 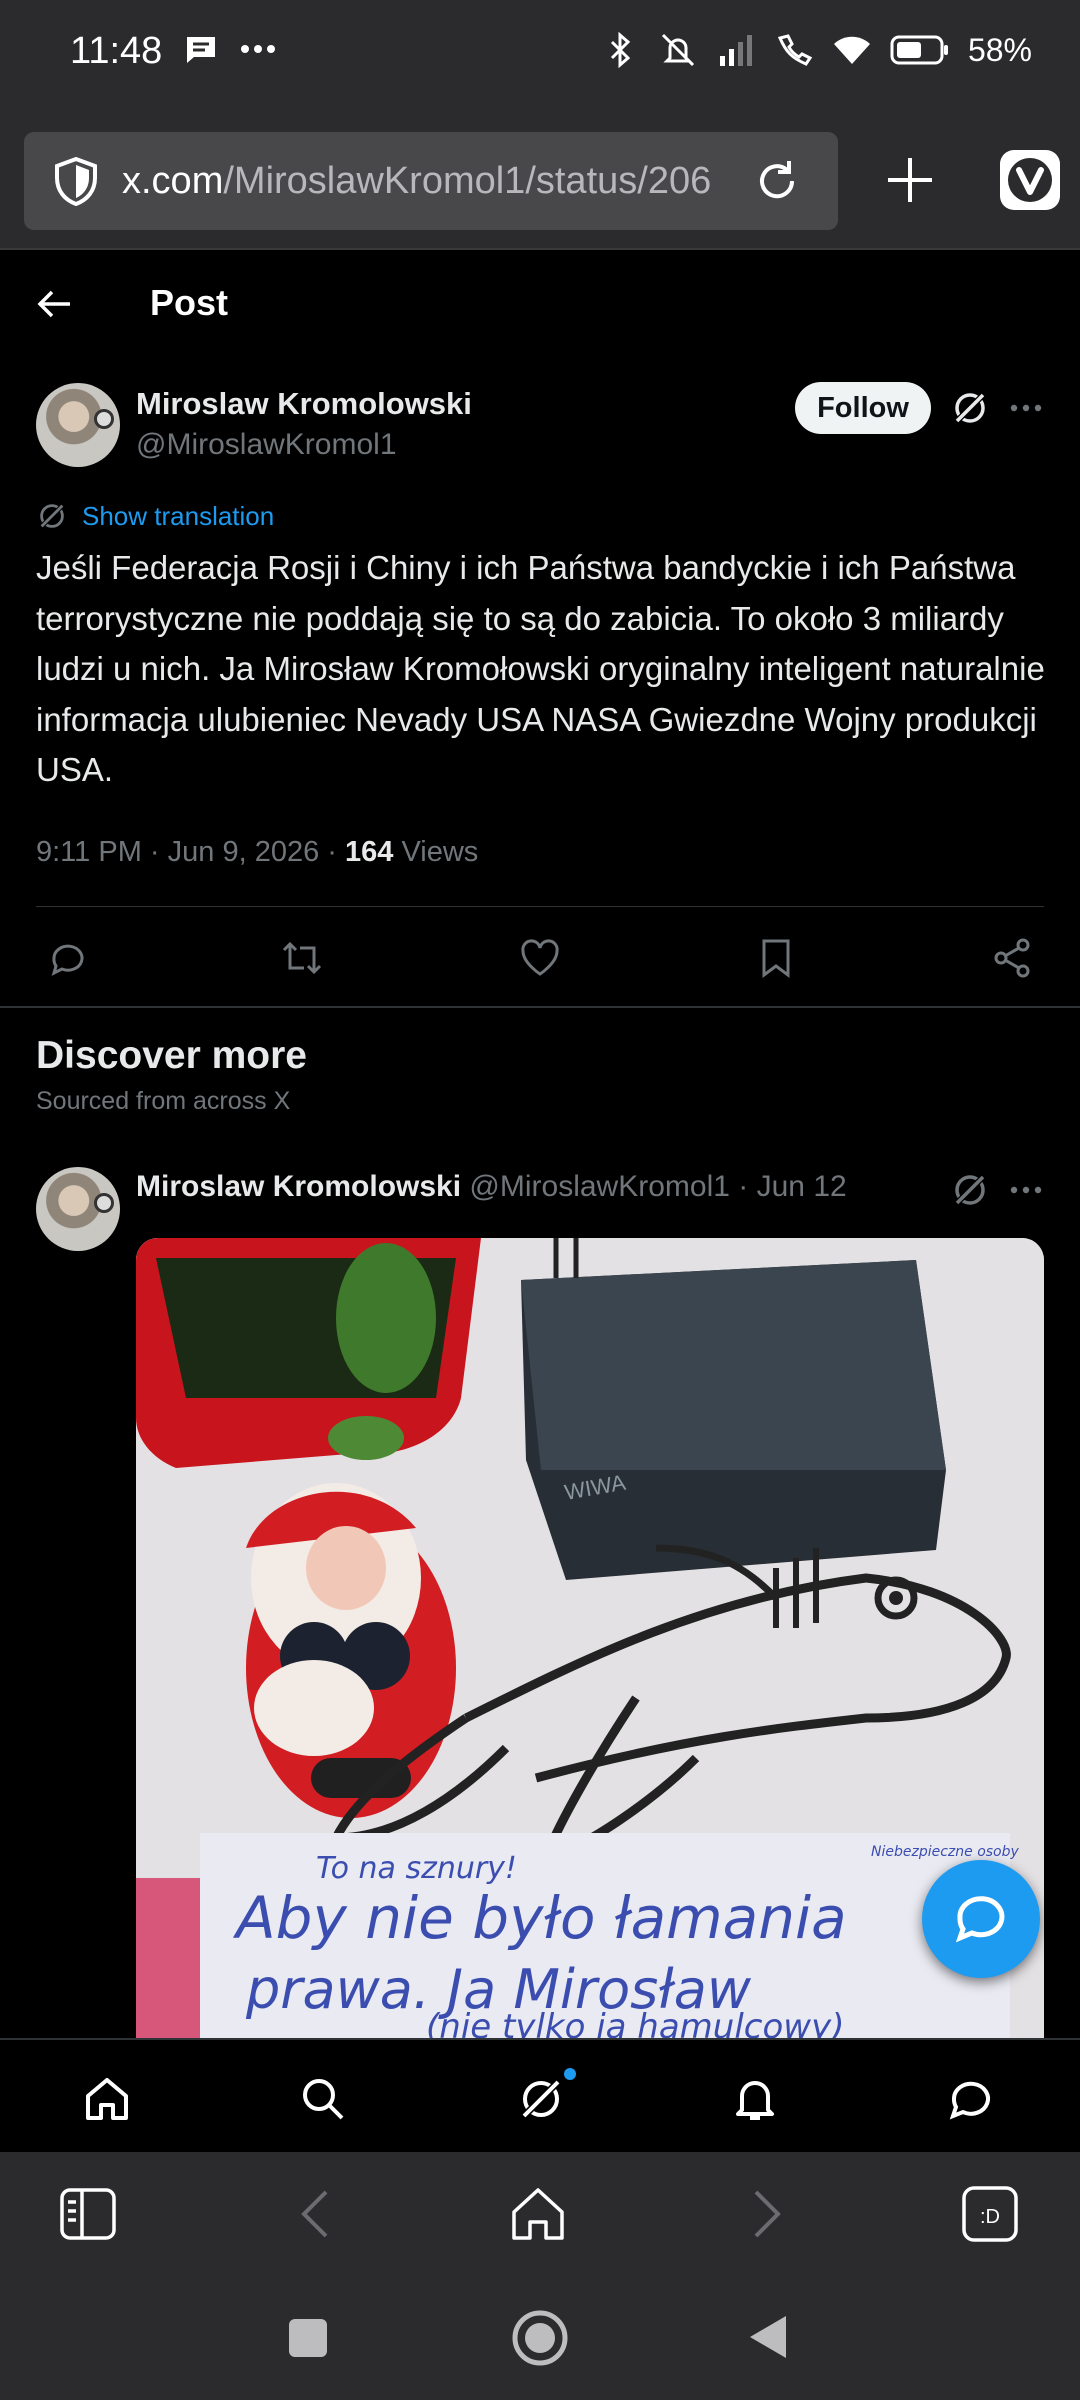 I want to click on tweet-actions, so click(x=540, y=958).